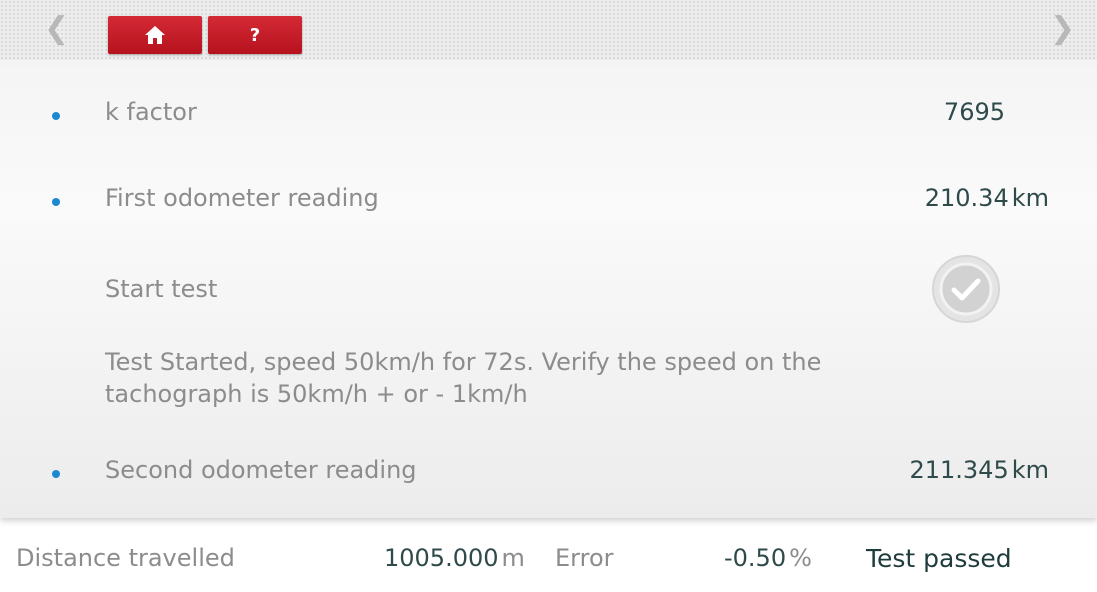 Image resolution: width=1097 pixels, height=592 pixels. I want to click on help-label: ?, so click(255, 35).